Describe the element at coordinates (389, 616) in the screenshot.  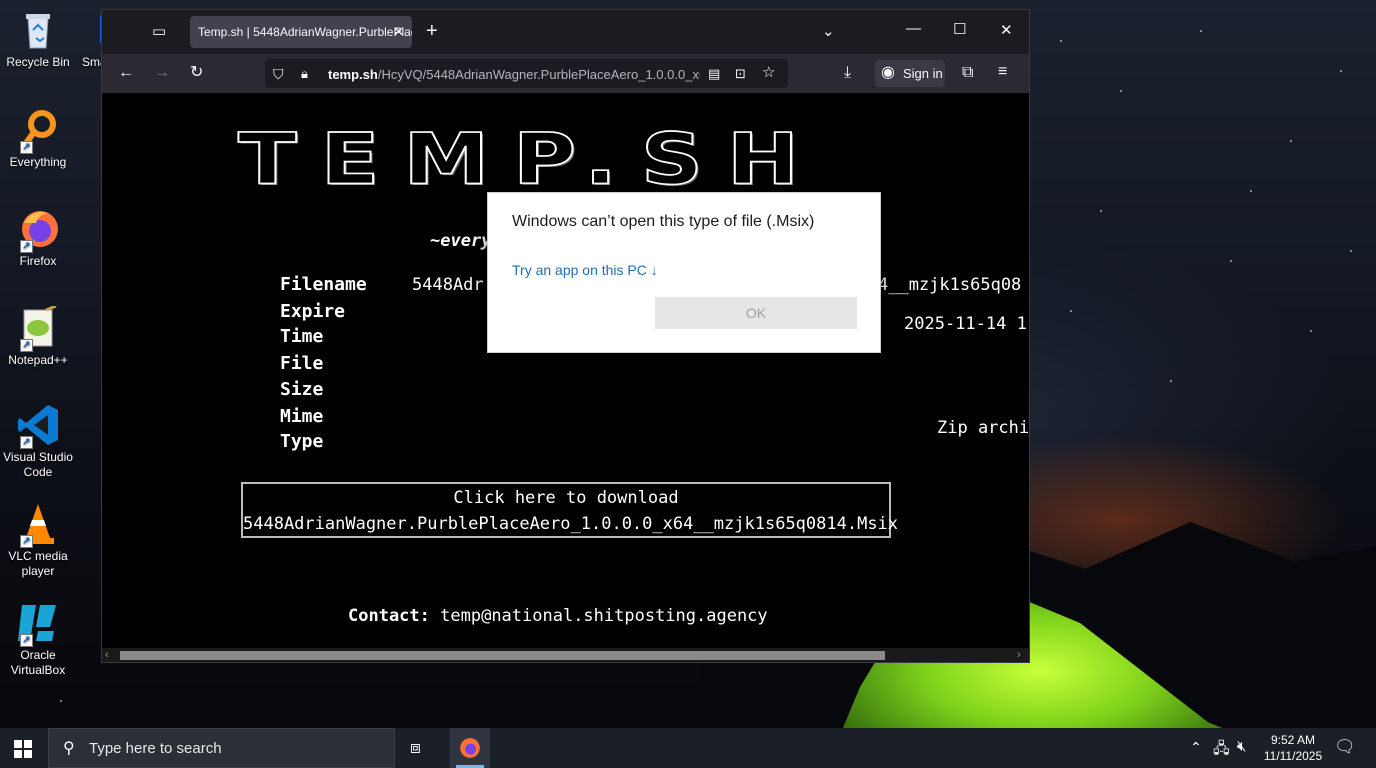
I see `contact-label: Contact:` at that location.